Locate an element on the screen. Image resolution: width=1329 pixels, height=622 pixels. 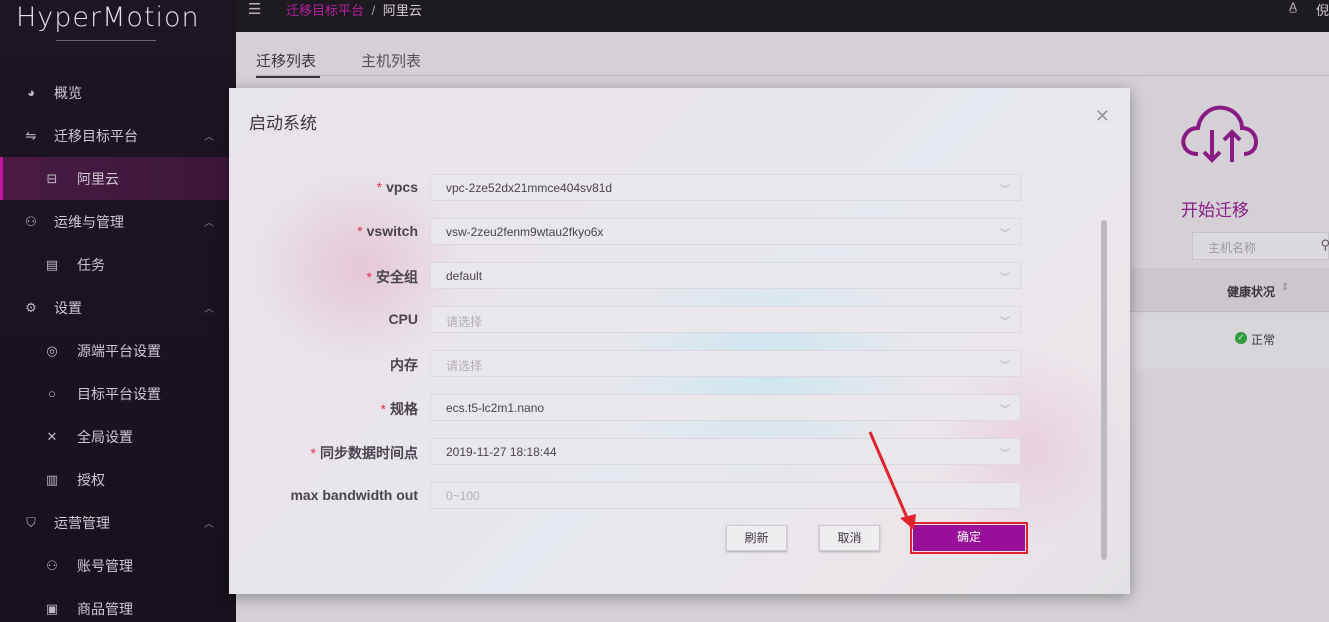
input-field: 0~100 is located at coordinates (725, 495).